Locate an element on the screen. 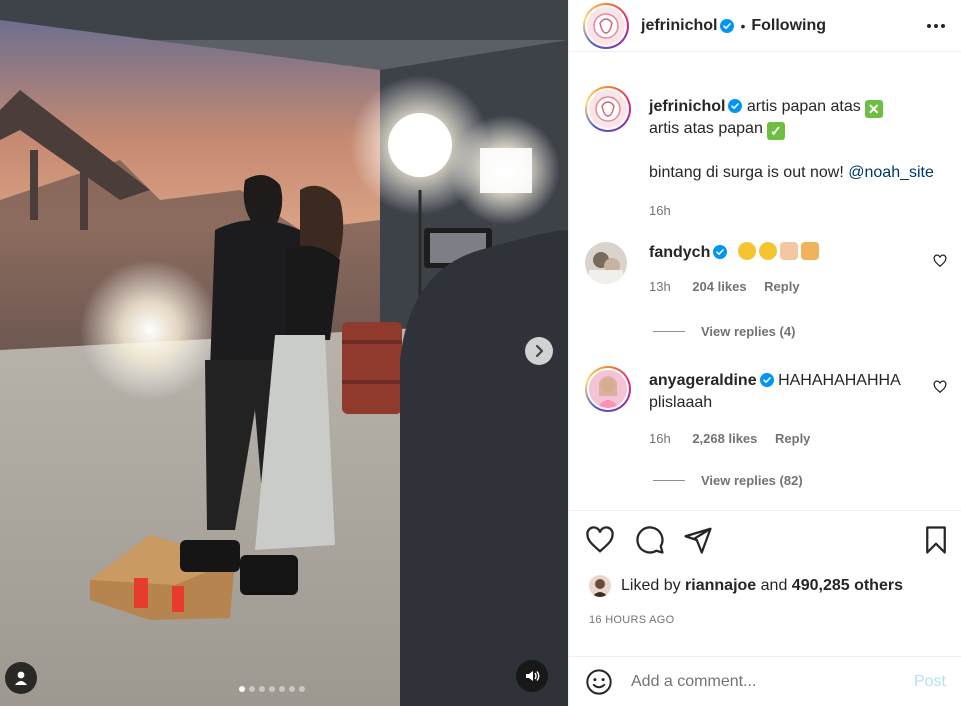 The width and height of the screenshot is (961, 706). comment-username: anyageraldine is located at coordinates (703, 380).